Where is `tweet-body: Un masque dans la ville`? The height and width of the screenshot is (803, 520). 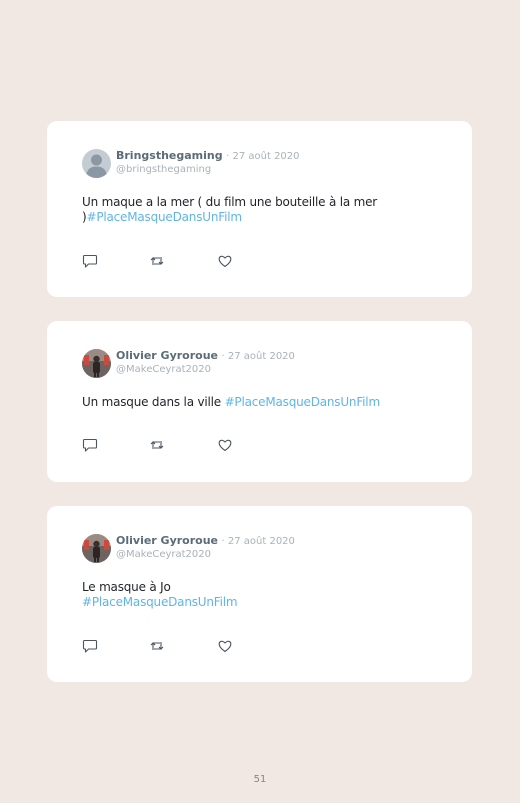
tweet-body: Un masque dans la ville is located at coordinates (153, 402).